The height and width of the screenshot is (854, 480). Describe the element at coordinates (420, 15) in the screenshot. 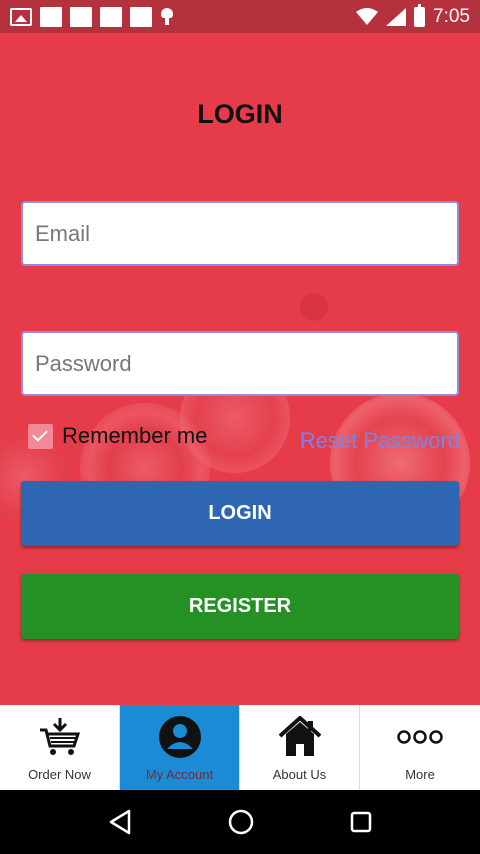

I see `battery-icon` at that location.